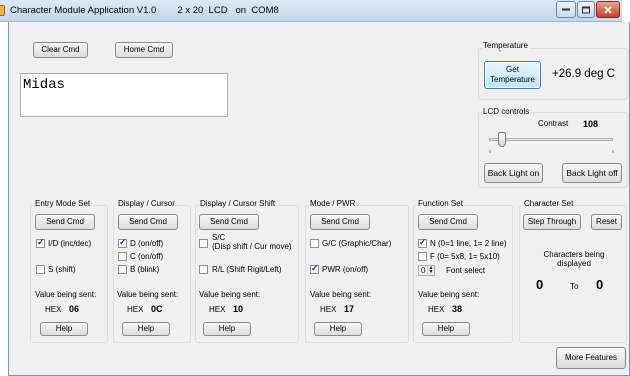 The height and width of the screenshot is (376, 630). I want to click on sc-label-detail: (Disp shift / Cur move), so click(252, 246).